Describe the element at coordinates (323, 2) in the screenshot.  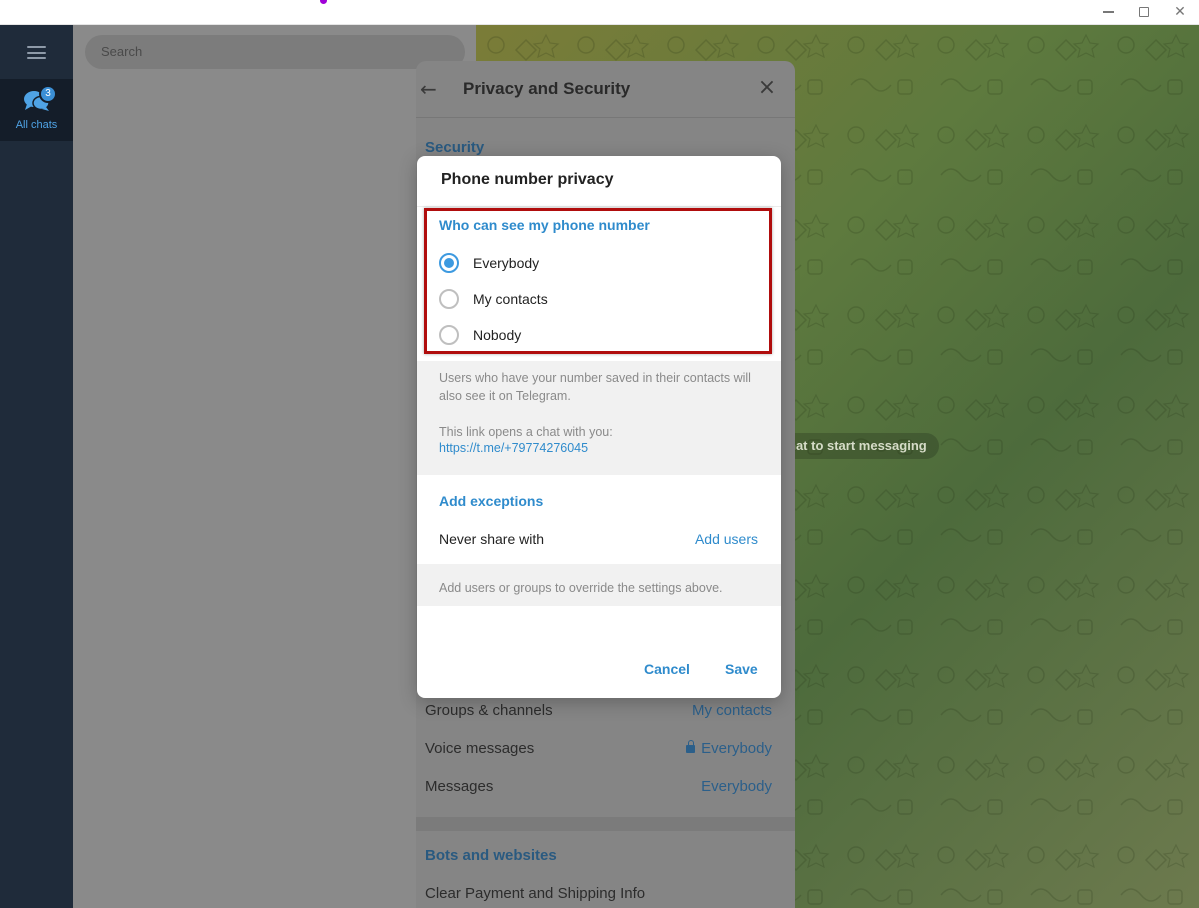
I see `window-indicator-dot` at that location.